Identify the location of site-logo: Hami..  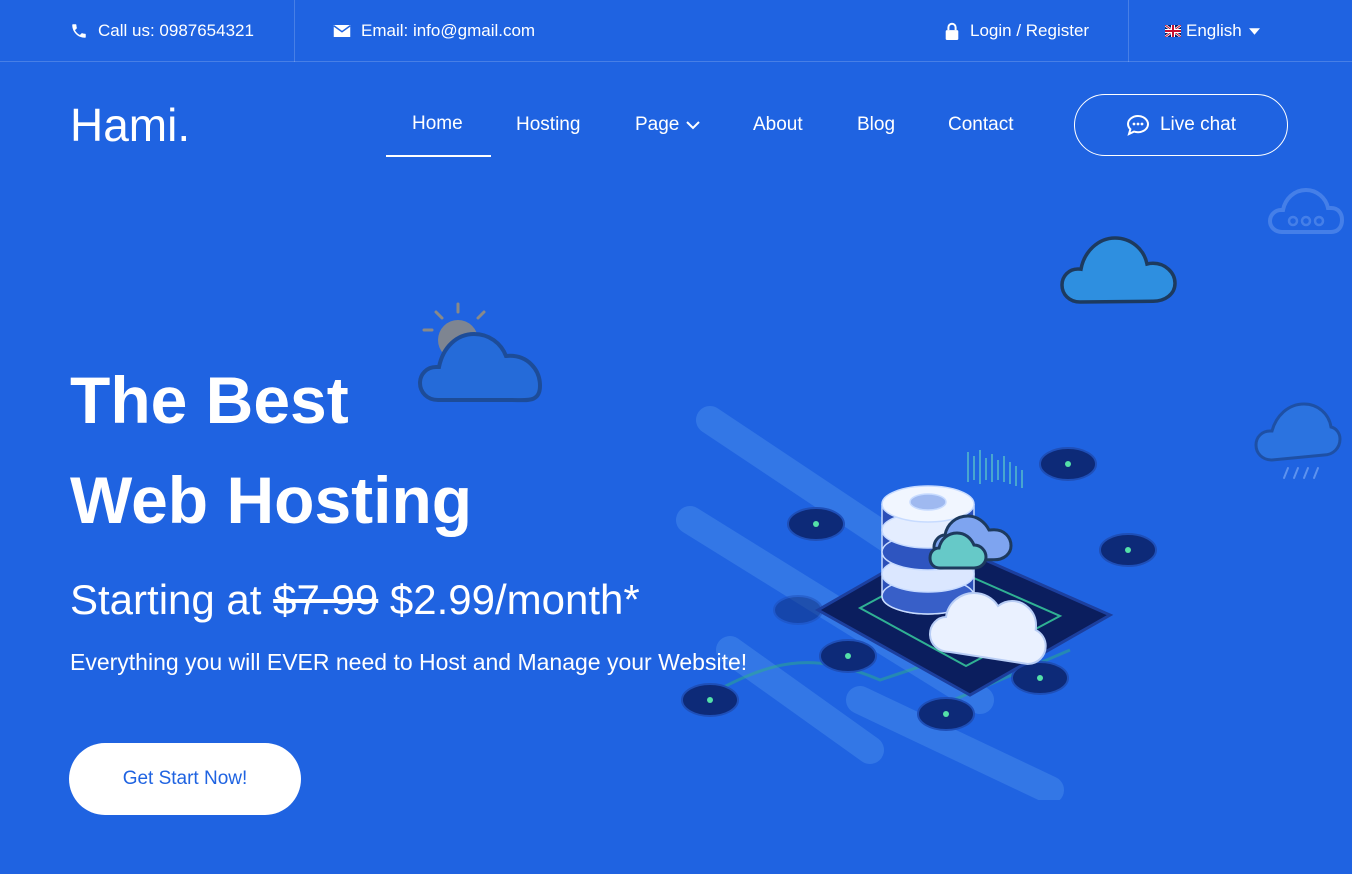
(130, 125).